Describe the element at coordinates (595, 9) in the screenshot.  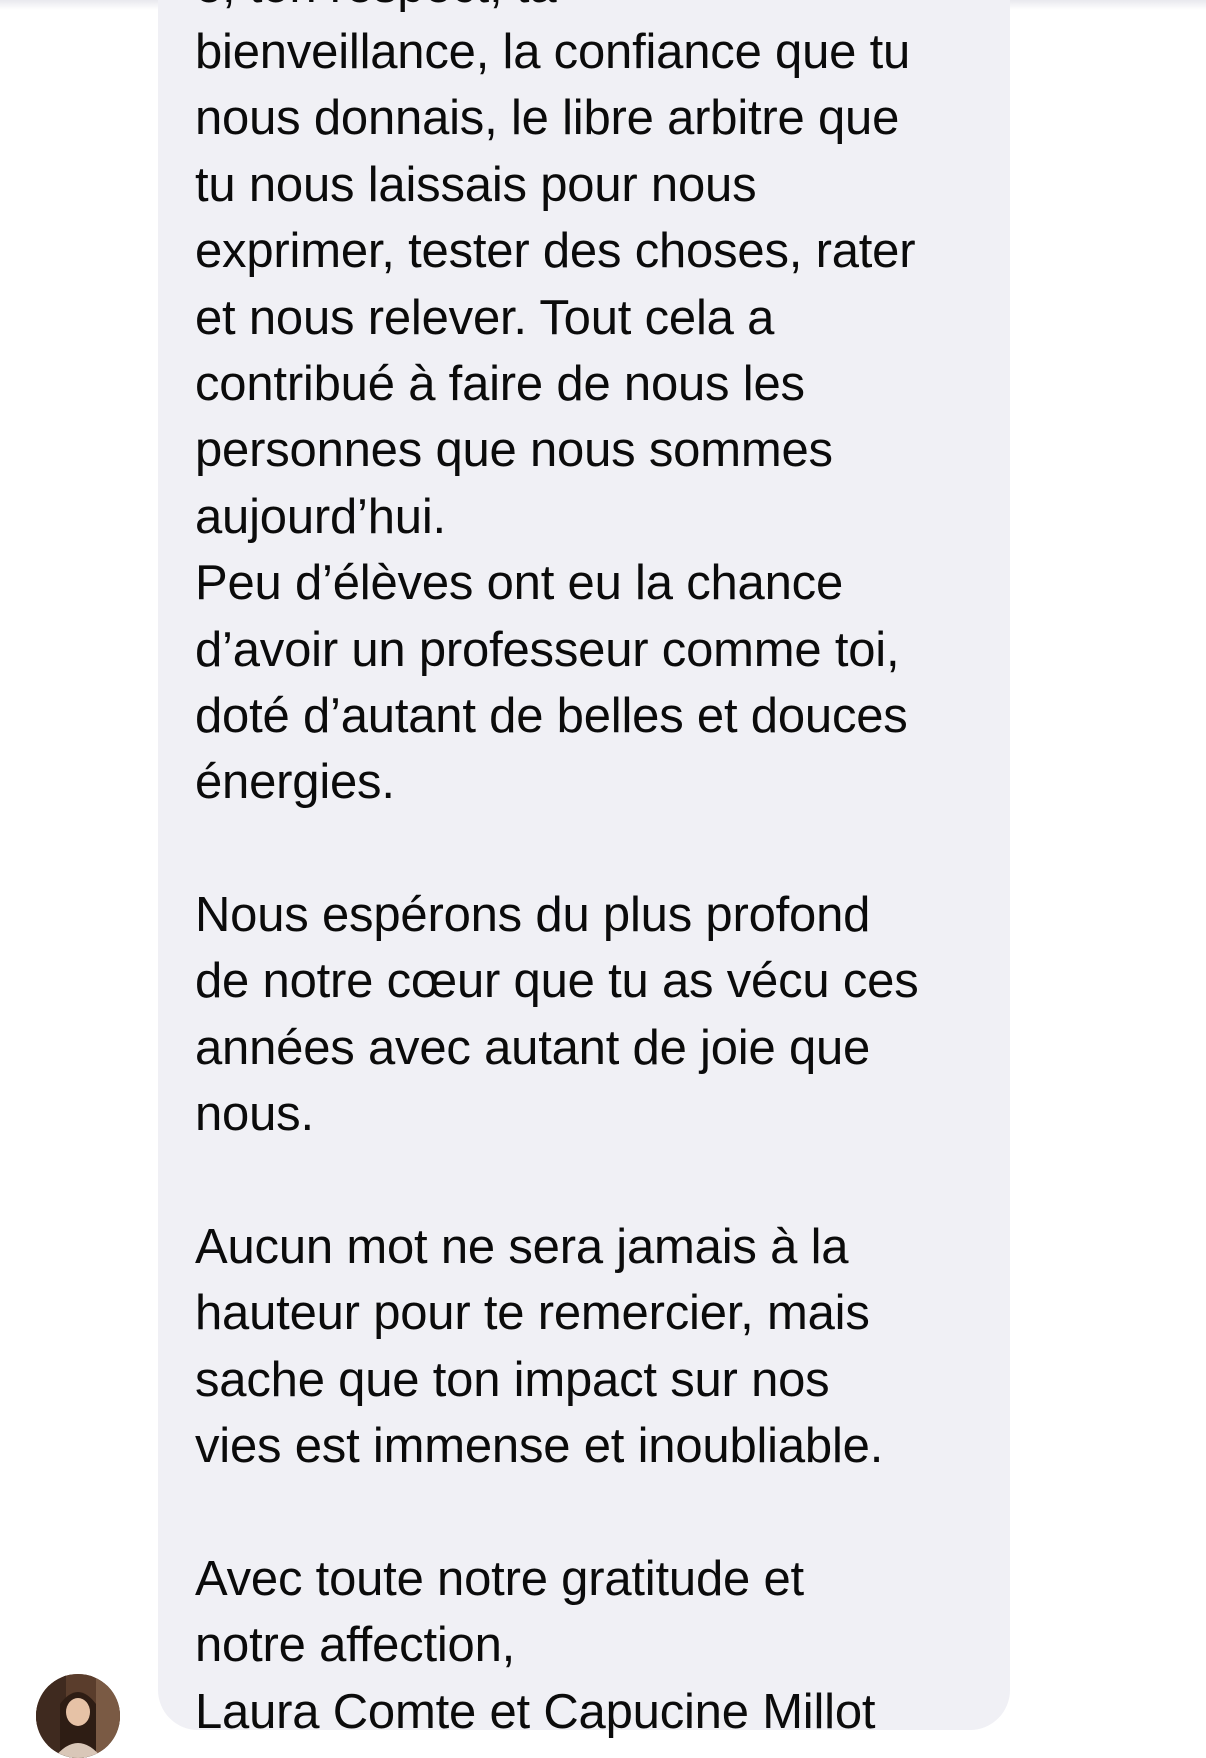
I see `message-line-partial: e, ton respect, ta` at that location.